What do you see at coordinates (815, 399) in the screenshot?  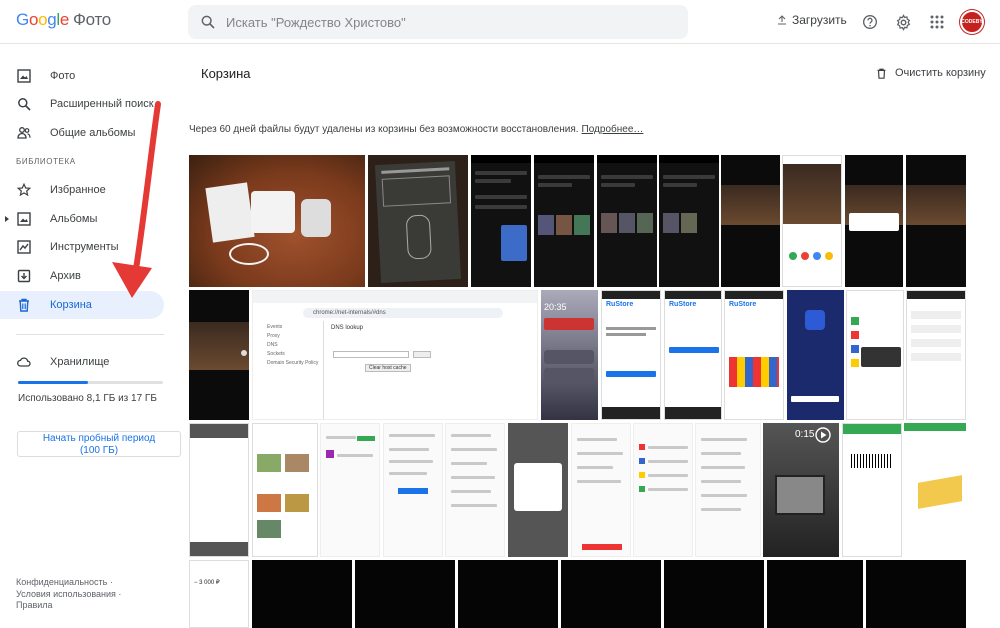 I see `open-button` at bounding box center [815, 399].